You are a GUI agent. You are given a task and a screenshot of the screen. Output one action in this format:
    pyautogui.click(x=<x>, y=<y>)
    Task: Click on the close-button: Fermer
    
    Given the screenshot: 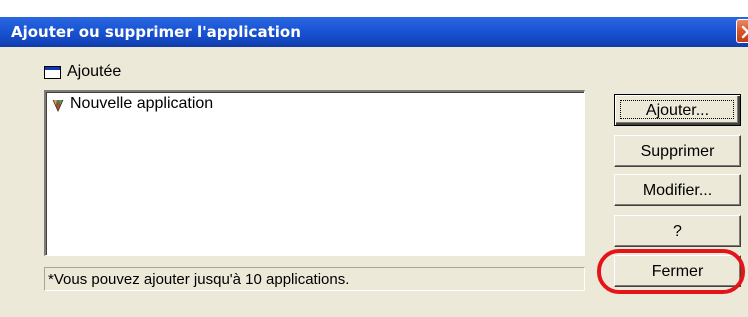 What is the action you would take?
    pyautogui.click(x=677, y=271)
    